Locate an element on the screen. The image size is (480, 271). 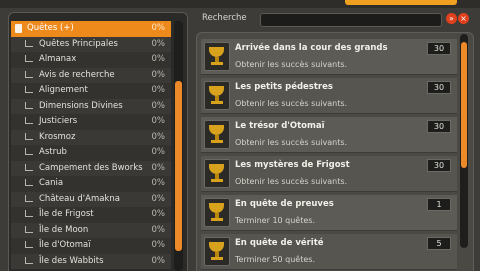
achievement-title: Les mystères de Frigost is located at coordinates (292, 165).